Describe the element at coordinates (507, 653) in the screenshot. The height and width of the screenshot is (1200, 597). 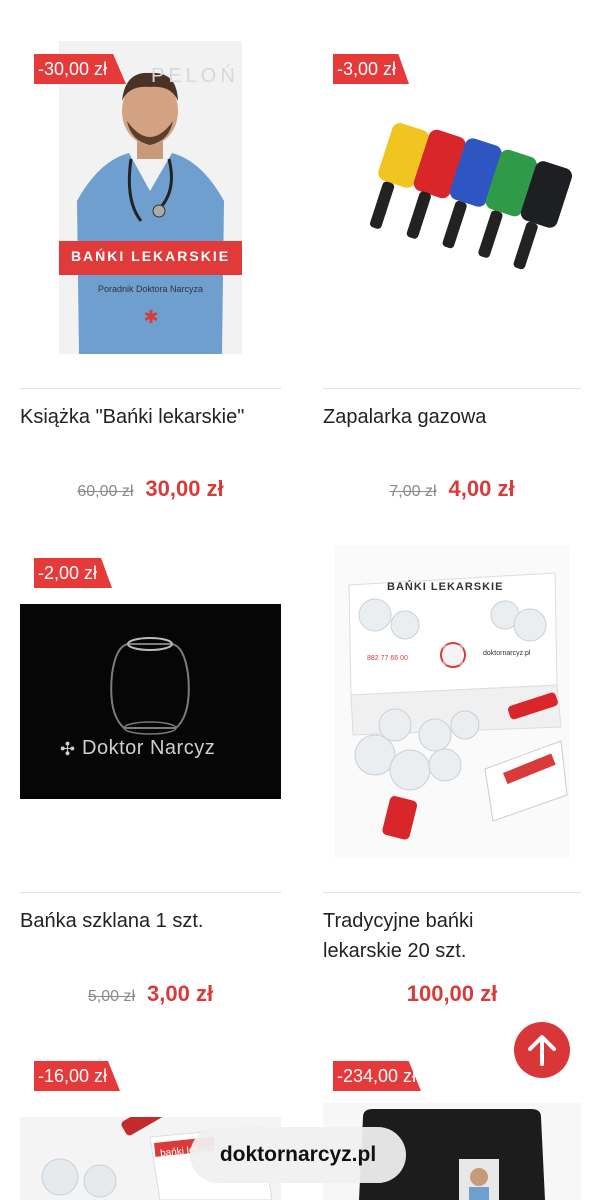
I see `box-url: doktornarcyz.pl` at that location.